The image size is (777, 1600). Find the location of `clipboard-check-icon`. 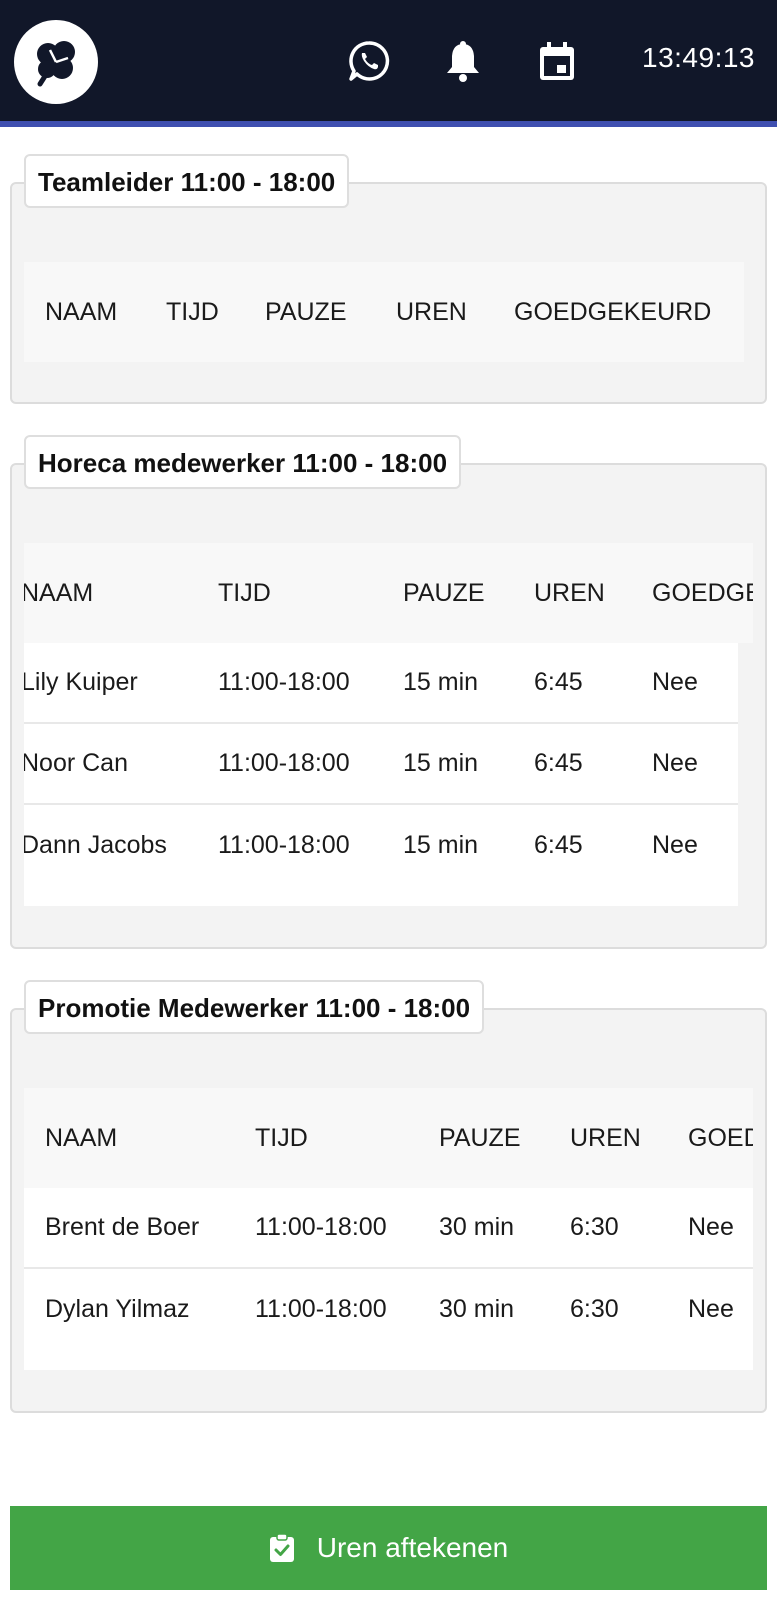

clipboard-check-icon is located at coordinates (281, 1547).